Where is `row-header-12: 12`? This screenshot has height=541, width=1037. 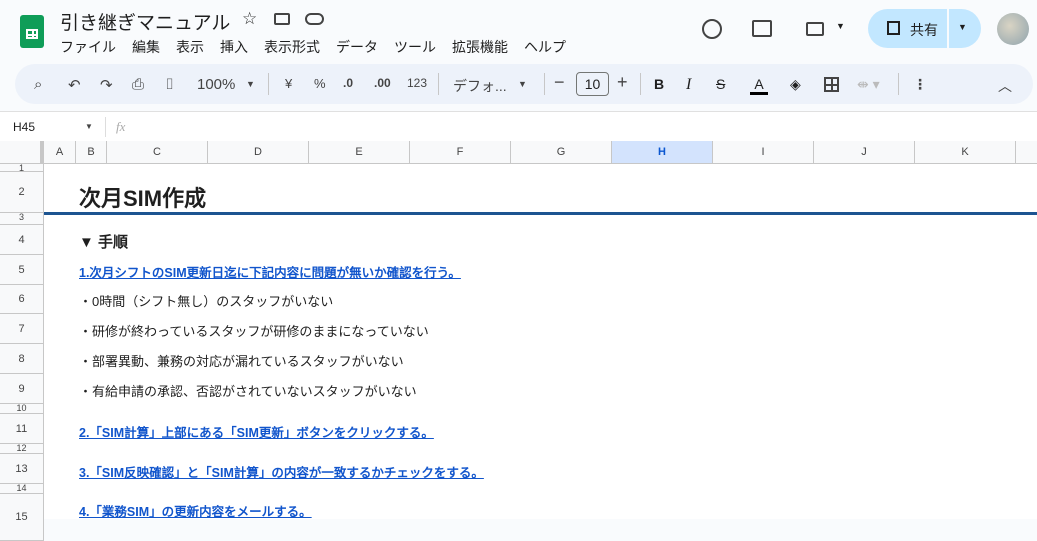
row-header-12: 12 is located at coordinates (22, 449).